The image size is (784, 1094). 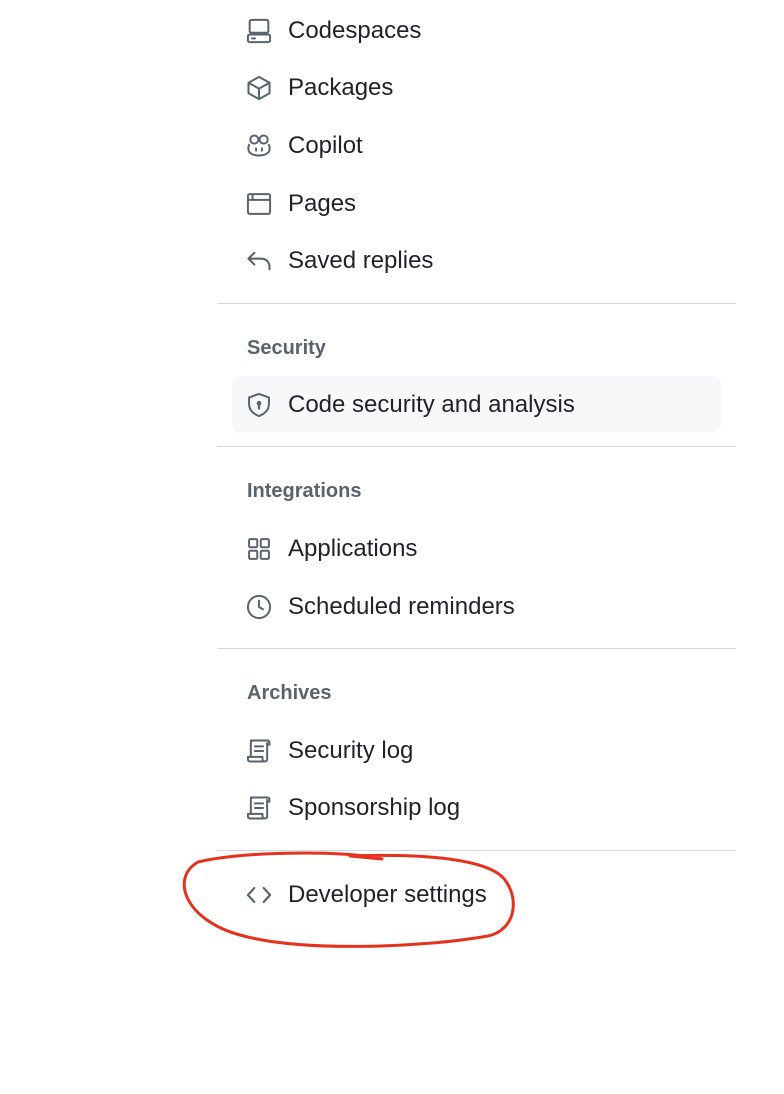 What do you see at coordinates (476, 88) in the screenshot?
I see `sidebar-item-packages: Packages` at bounding box center [476, 88].